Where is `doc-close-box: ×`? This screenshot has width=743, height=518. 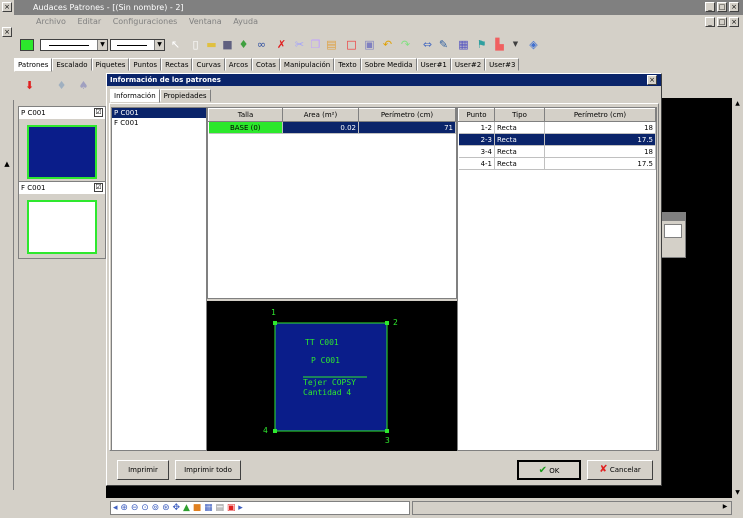
doc-close-box: × is located at coordinates (7, 32).